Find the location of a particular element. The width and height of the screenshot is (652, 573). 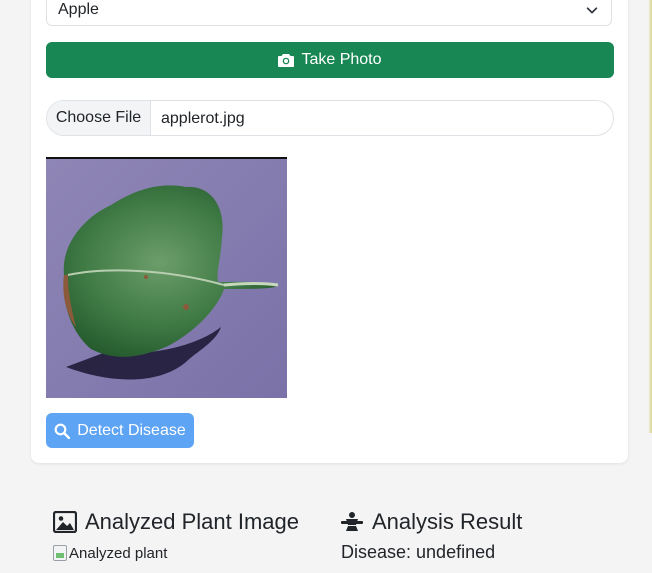

detect-disease-label: Detect Disease is located at coordinates (131, 430).